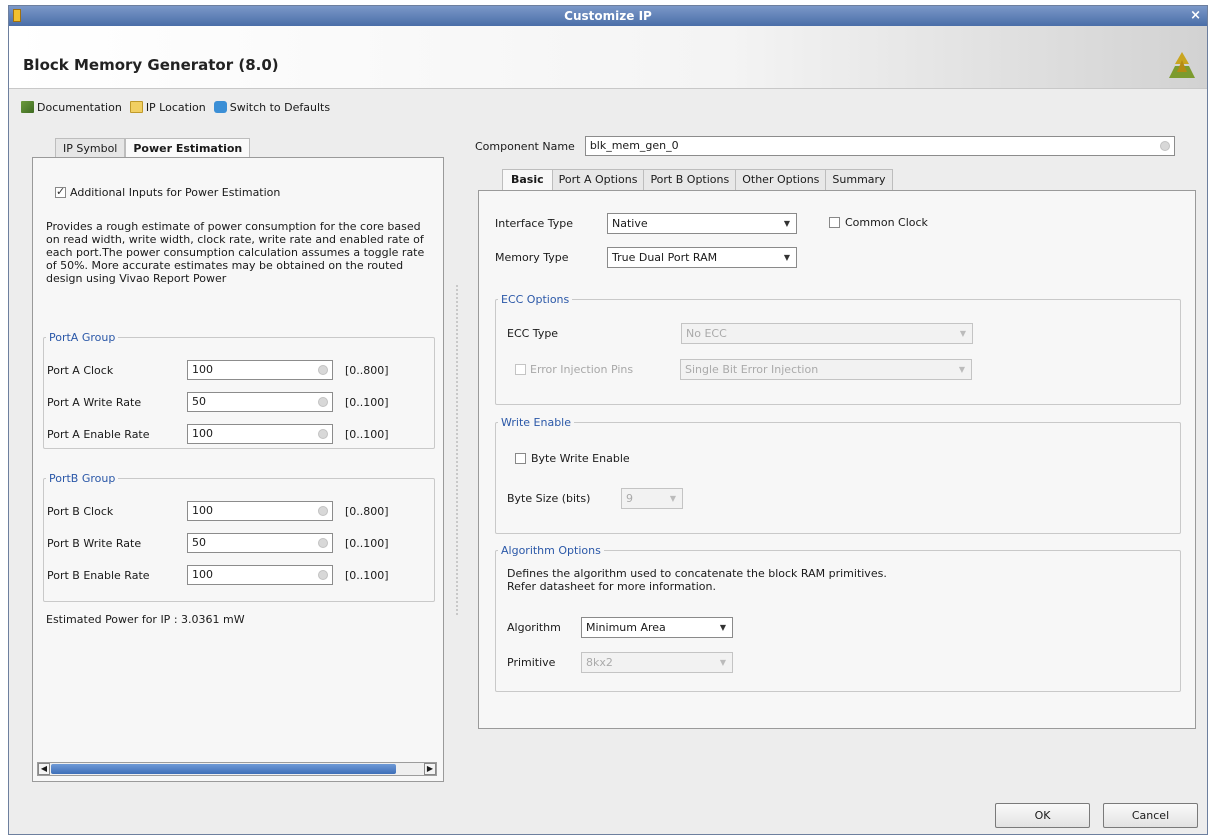  Describe the element at coordinates (17, 15) in the screenshot. I see `app-icon` at that location.